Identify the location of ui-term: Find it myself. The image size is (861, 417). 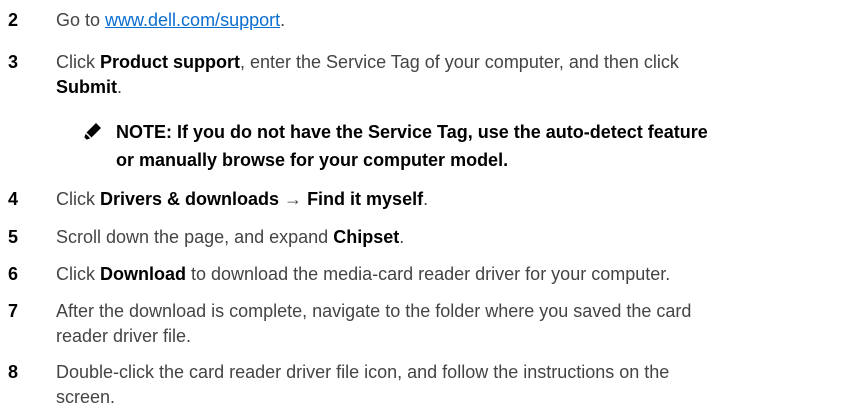
(365, 199).